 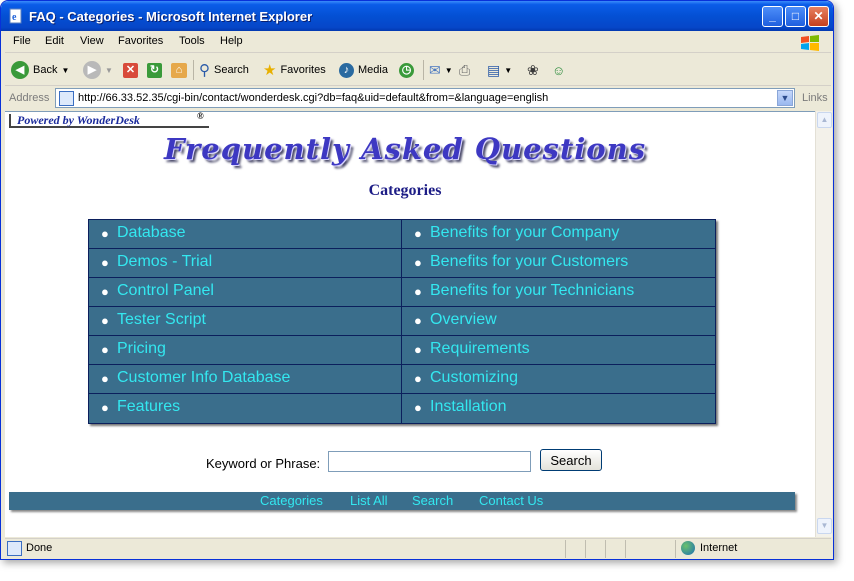 What do you see at coordinates (346, 70) in the screenshot?
I see `media-icon: ♪` at bounding box center [346, 70].